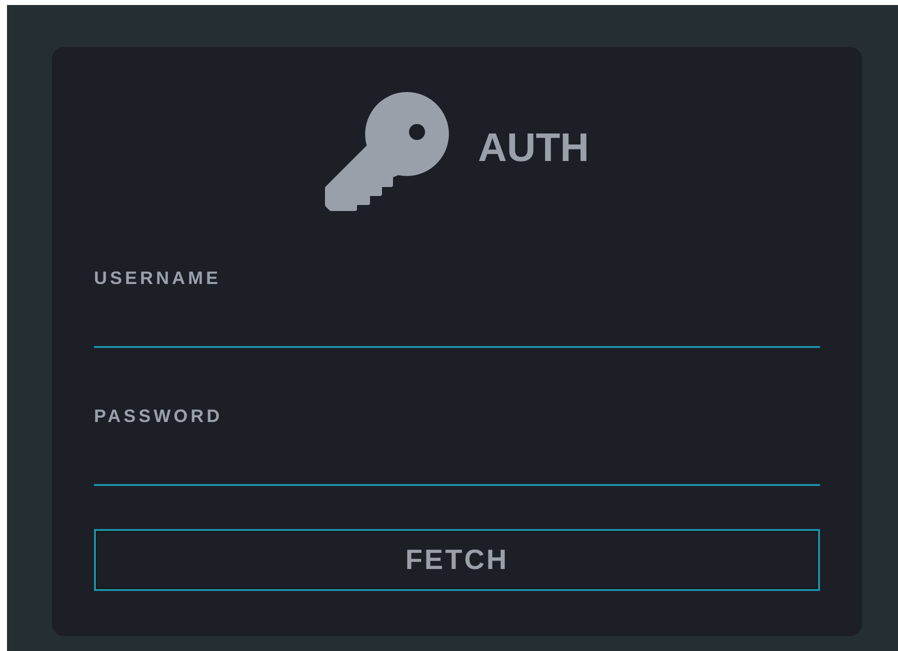 The width and height of the screenshot is (898, 651). I want to click on key-icon, so click(387, 150).